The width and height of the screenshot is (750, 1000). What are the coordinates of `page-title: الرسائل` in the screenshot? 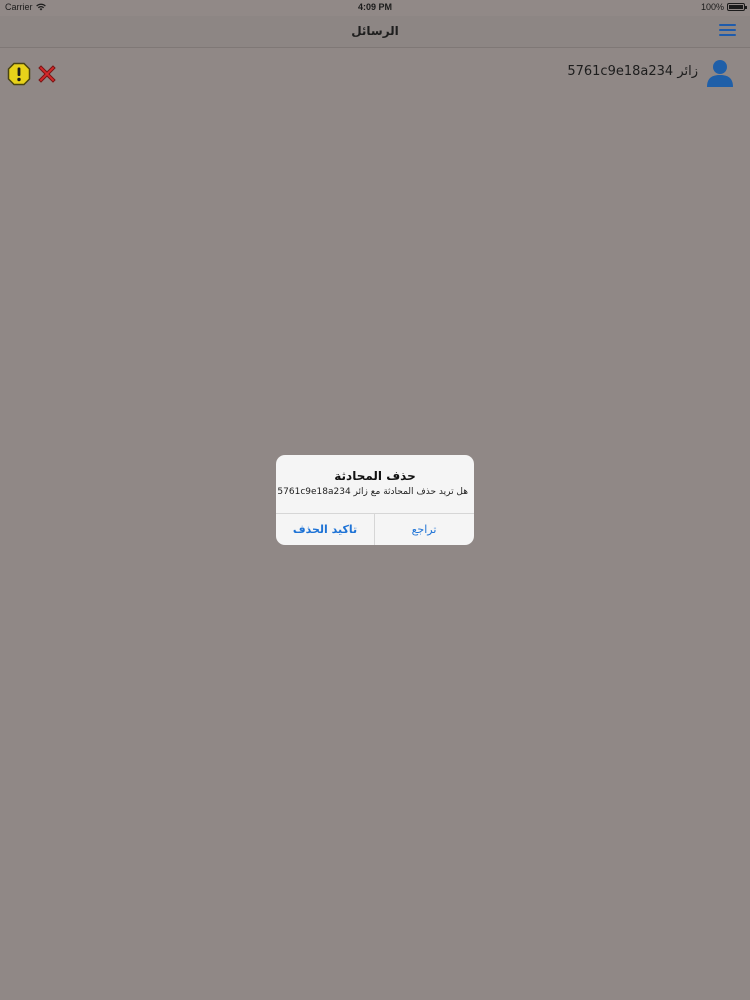 It's located at (375, 31).